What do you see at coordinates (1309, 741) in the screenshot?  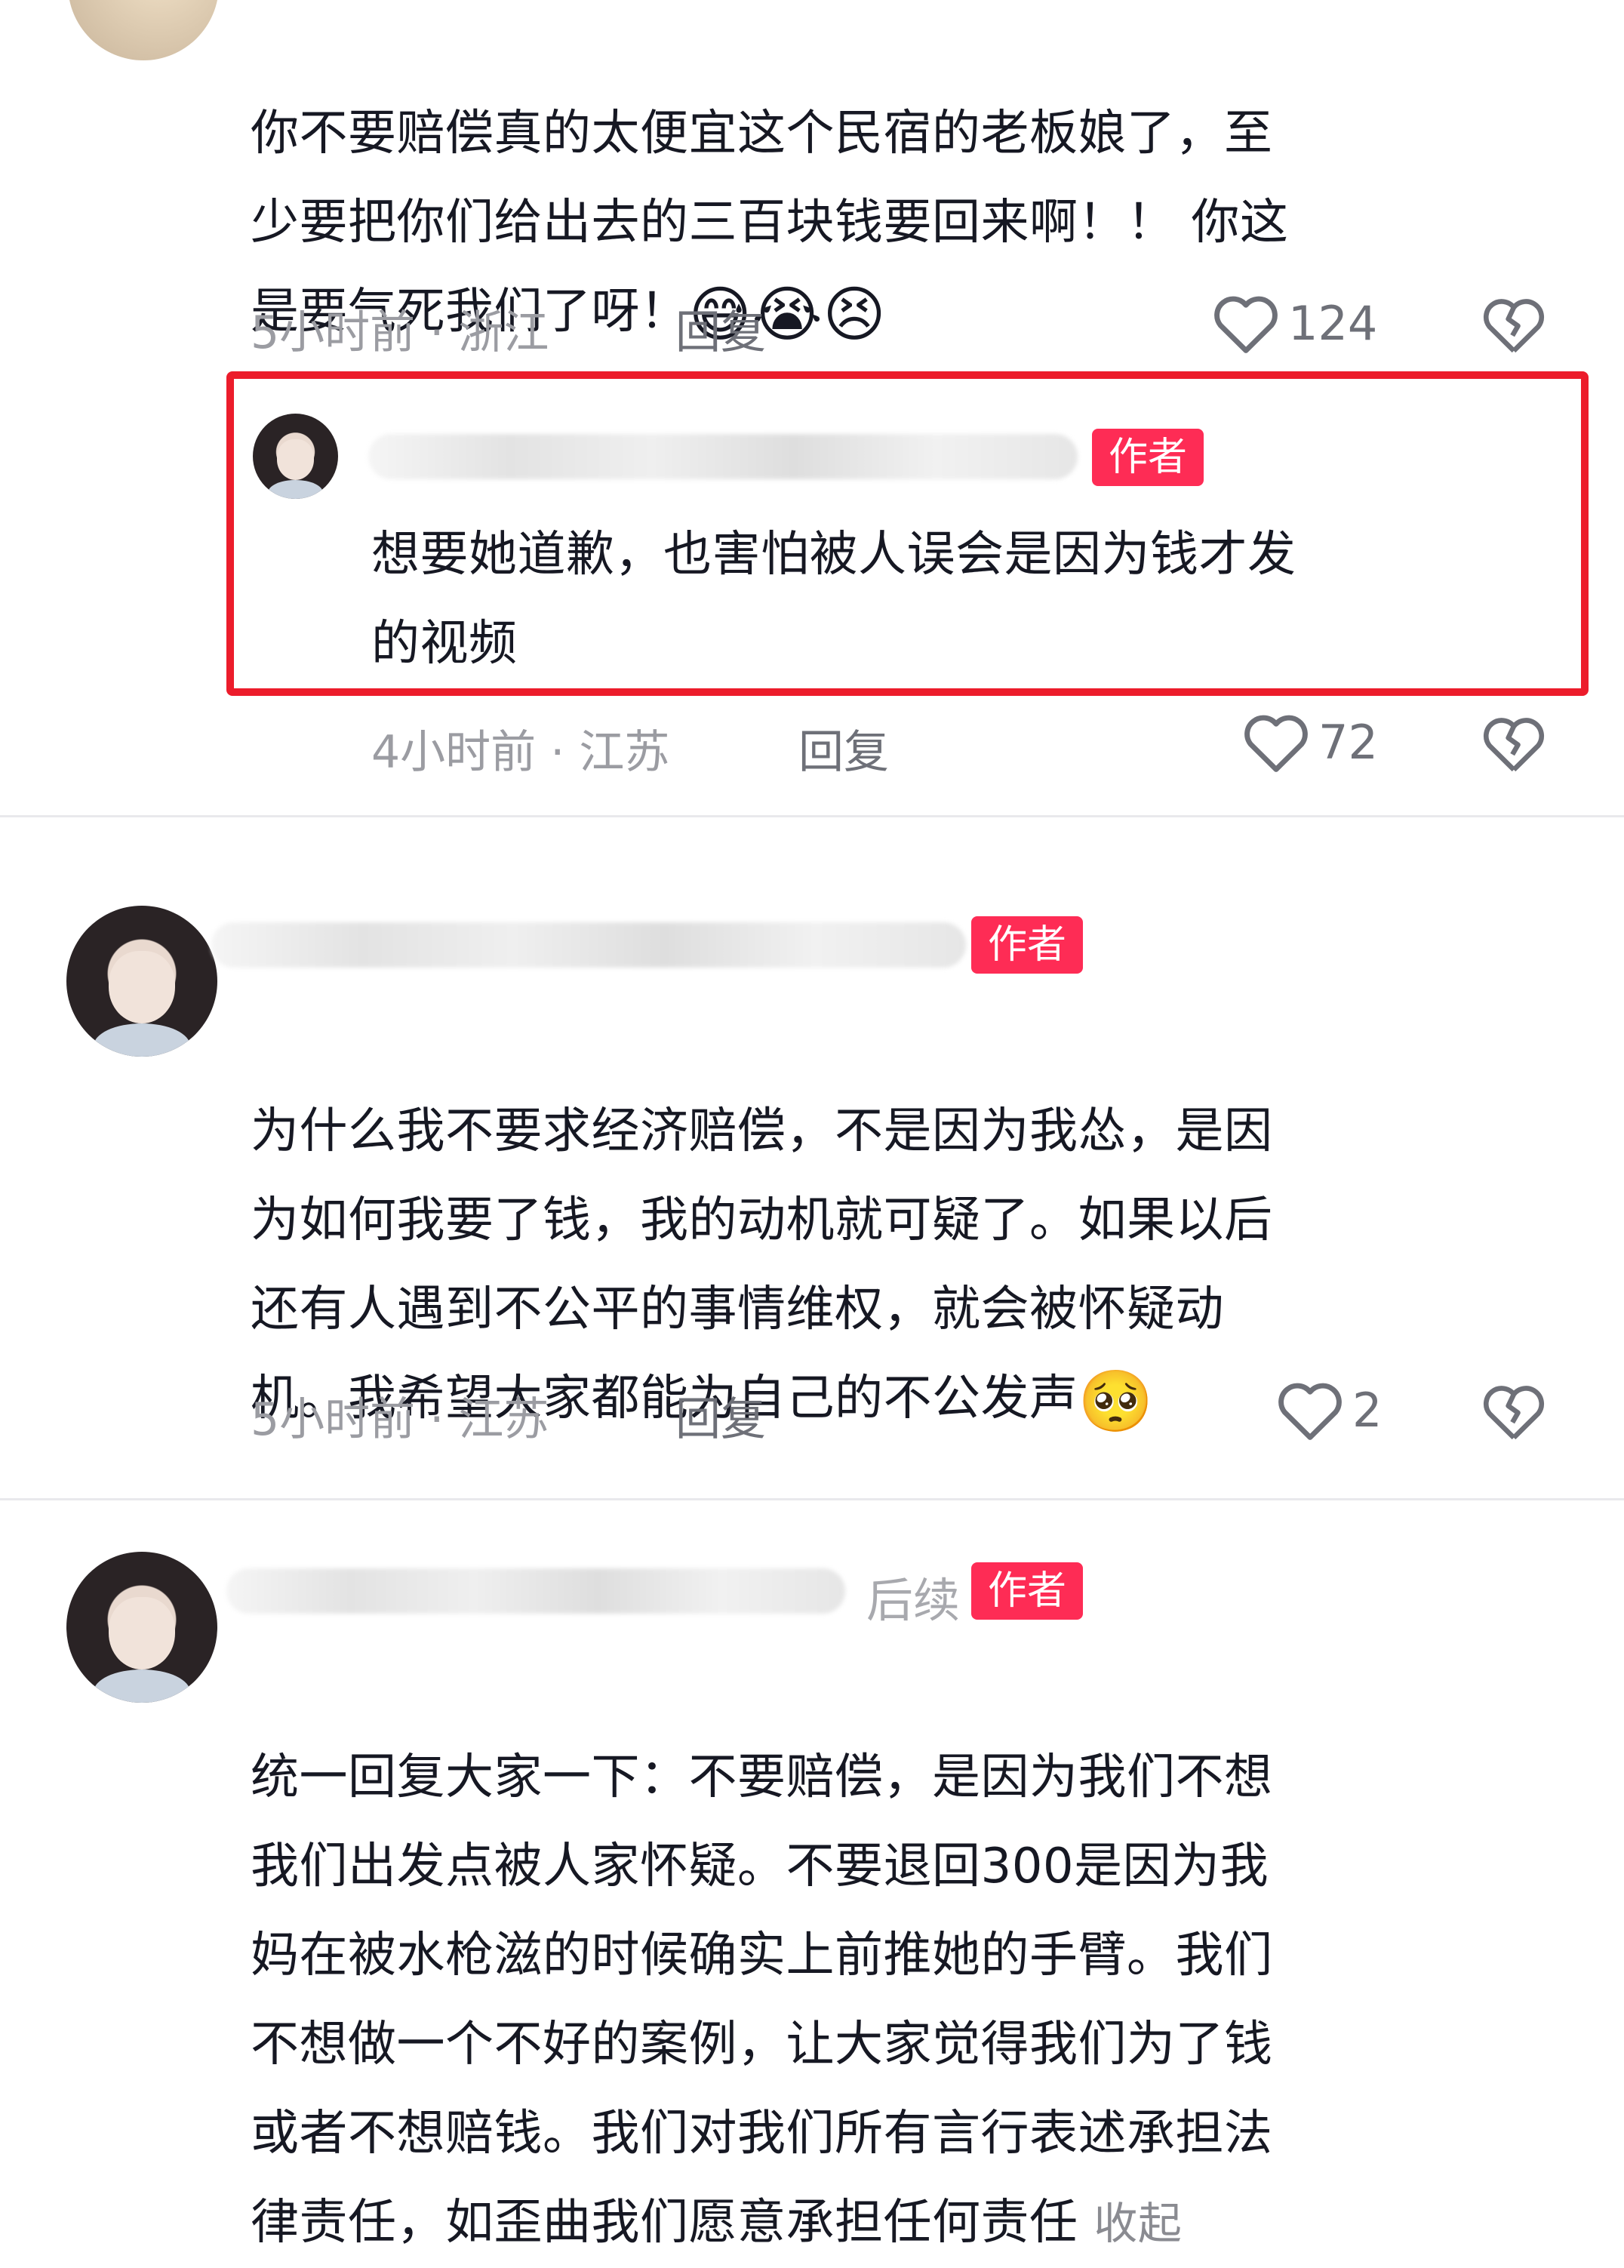 I see `like-button: 72` at bounding box center [1309, 741].